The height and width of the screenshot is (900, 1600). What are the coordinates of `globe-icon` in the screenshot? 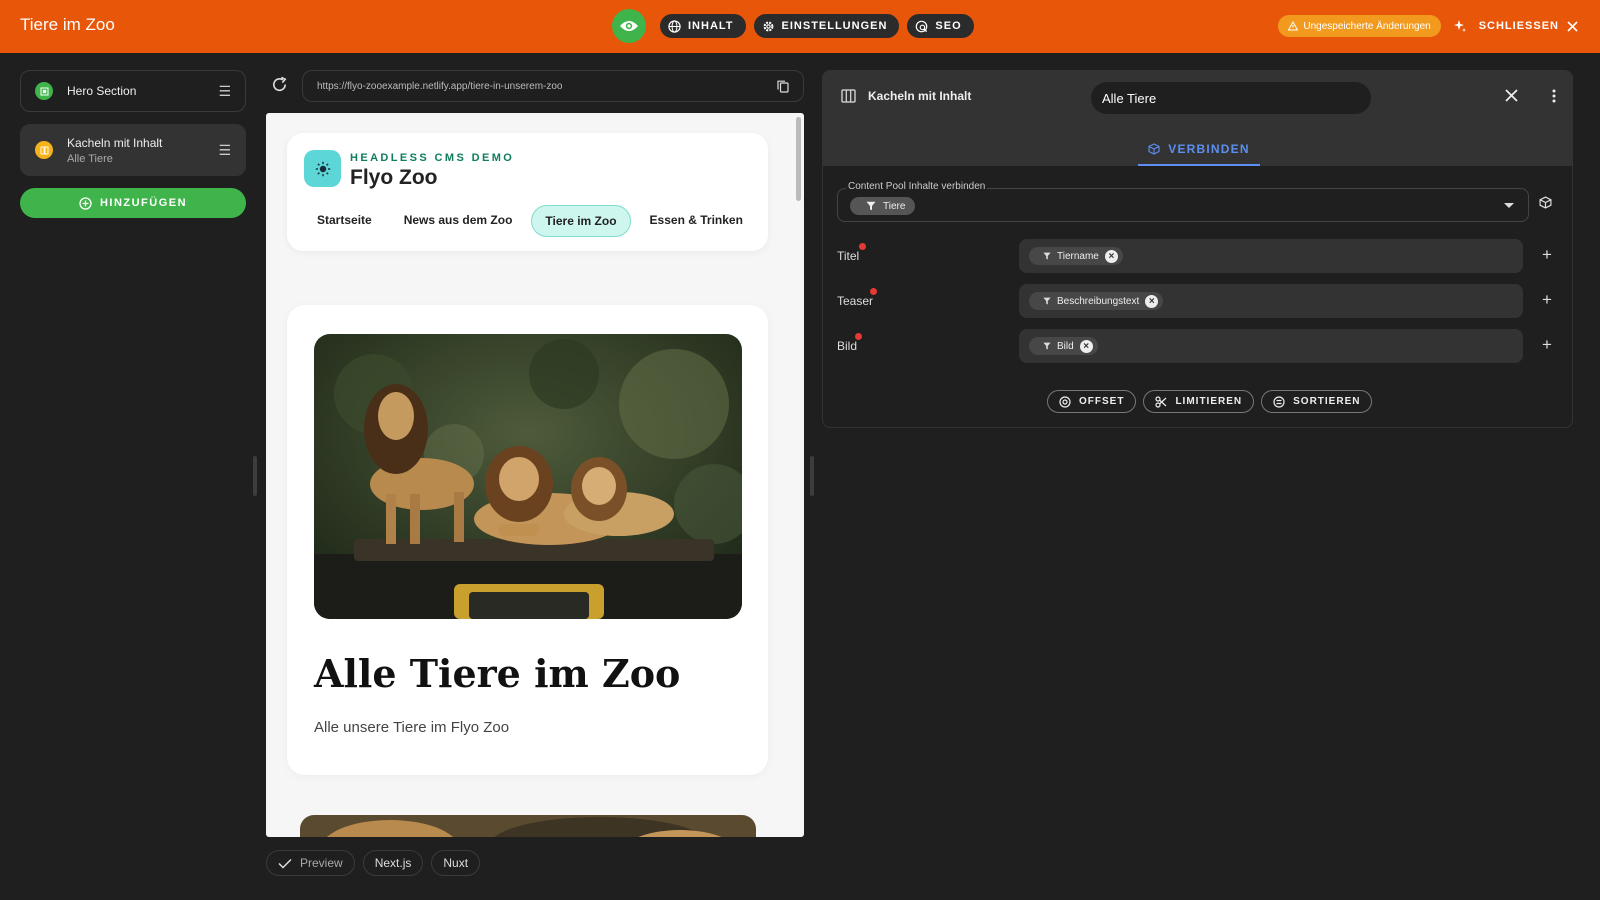 It's located at (674, 26).